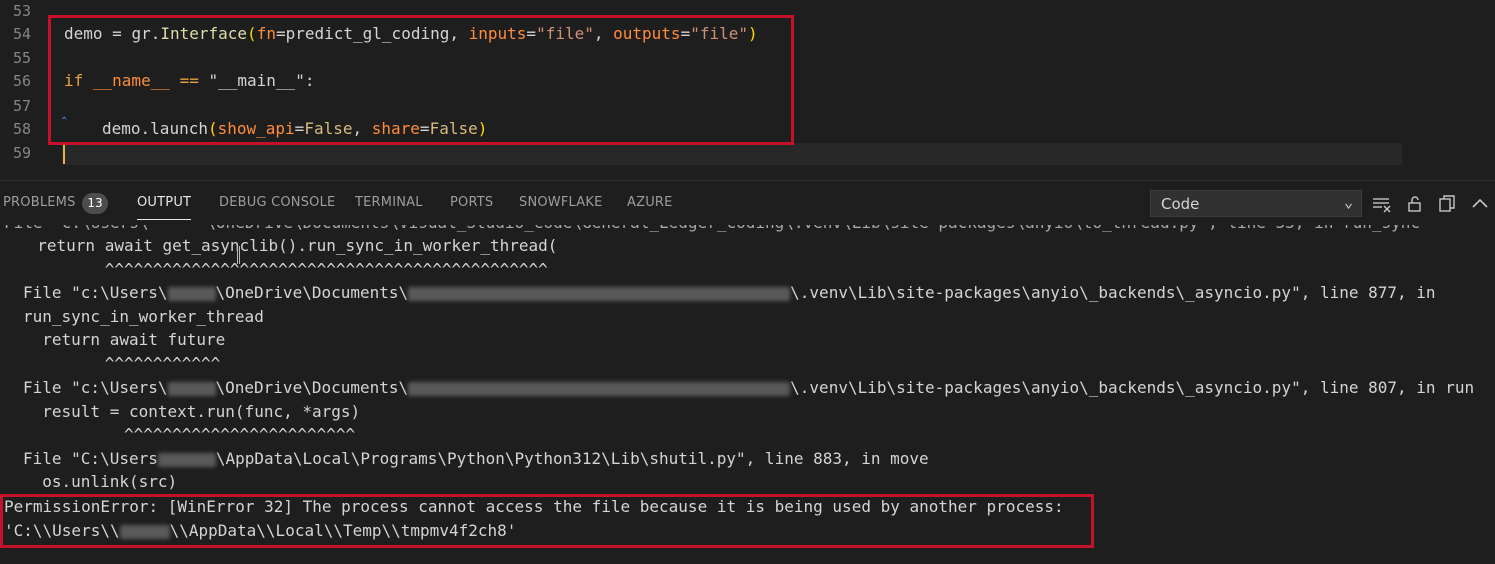  Describe the element at coordinates (90, 458) in the screenshot. I see `token: File "C:\Users` at that location.